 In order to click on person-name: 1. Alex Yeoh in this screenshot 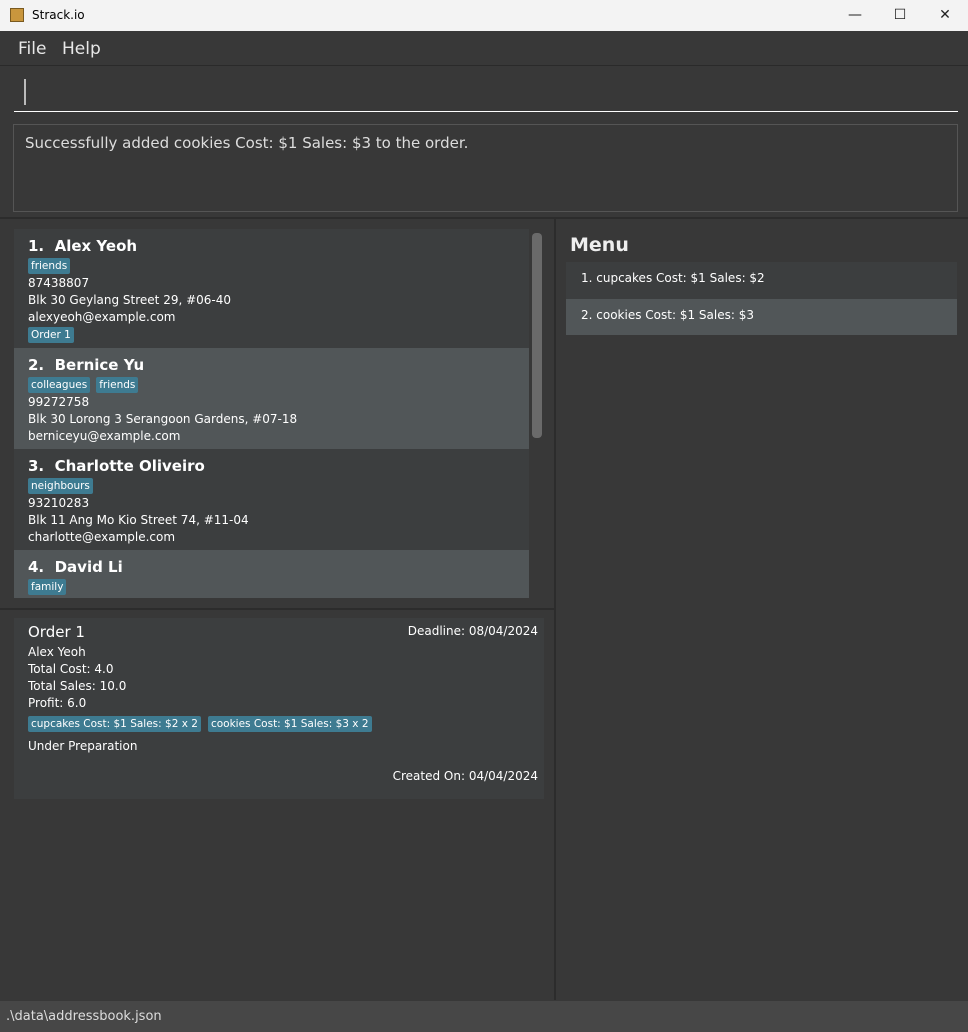, I will do `click(83, 246)`.